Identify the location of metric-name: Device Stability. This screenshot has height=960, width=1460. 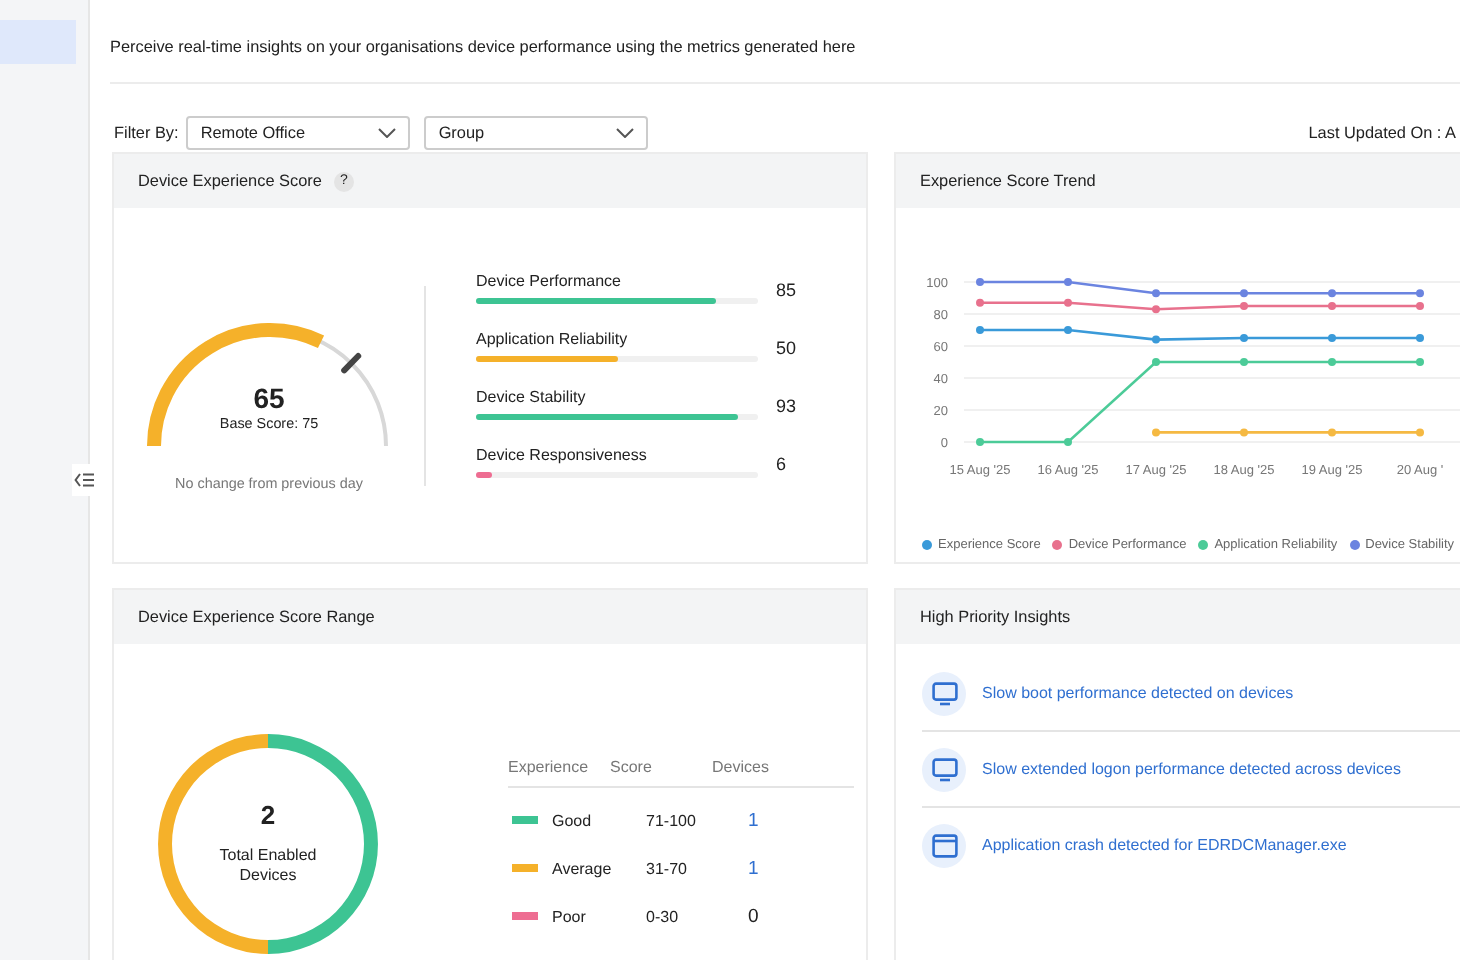
(532, 397).